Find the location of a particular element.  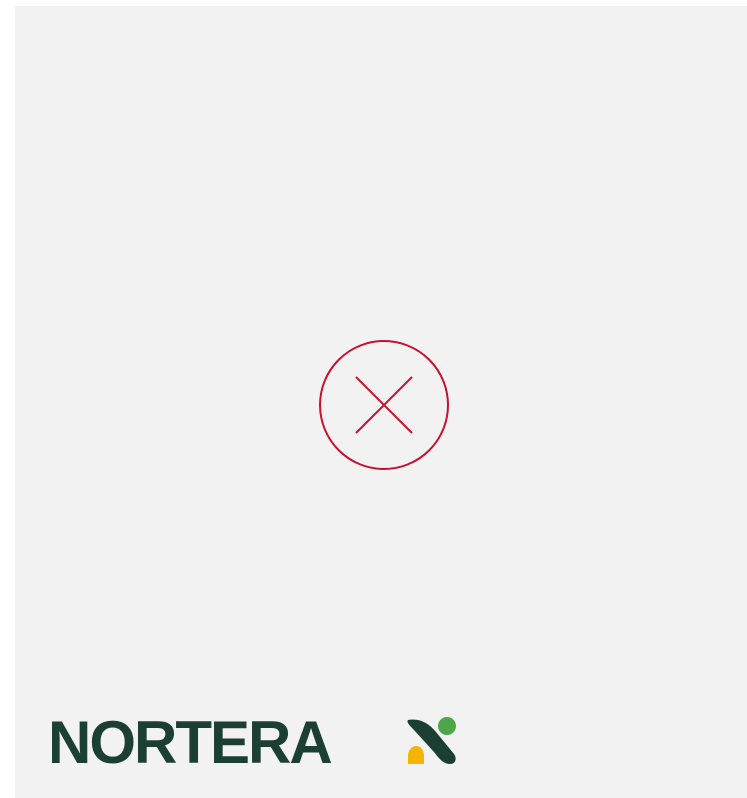

close-button is located at coordinates (384, 405).